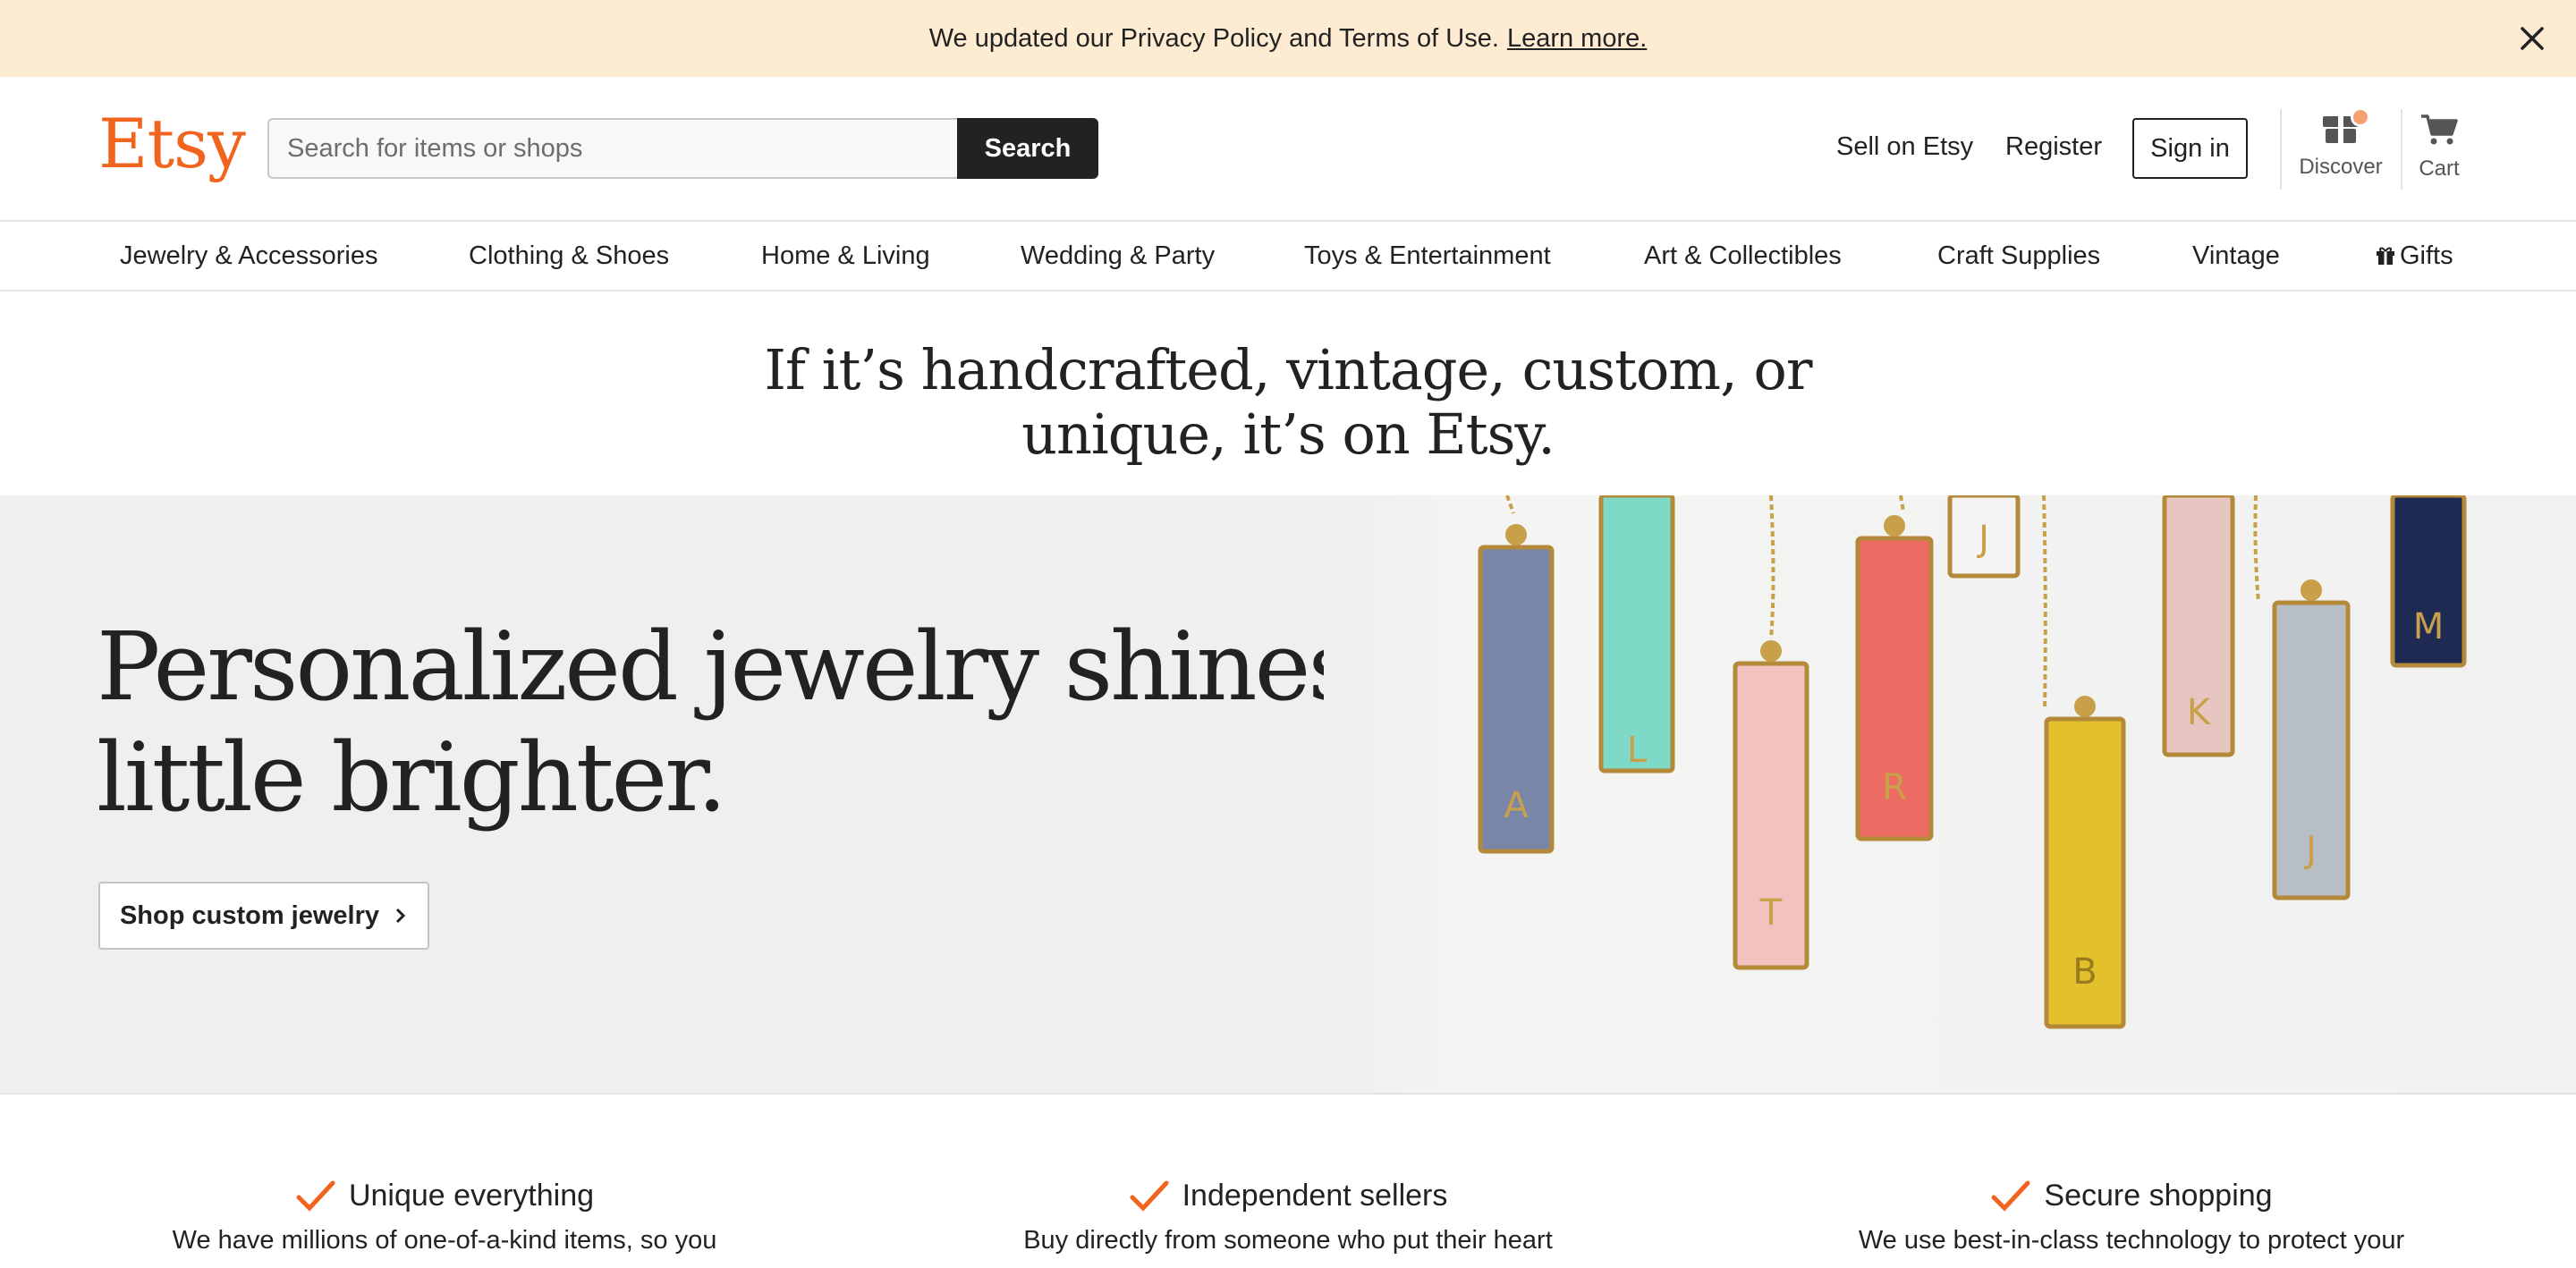 The height and width of the screenshot is (1268, 2576). Describe the element at coordinates (1743, 256) in the screenshot. I see `category-art: Art & Collectibles` at that location.